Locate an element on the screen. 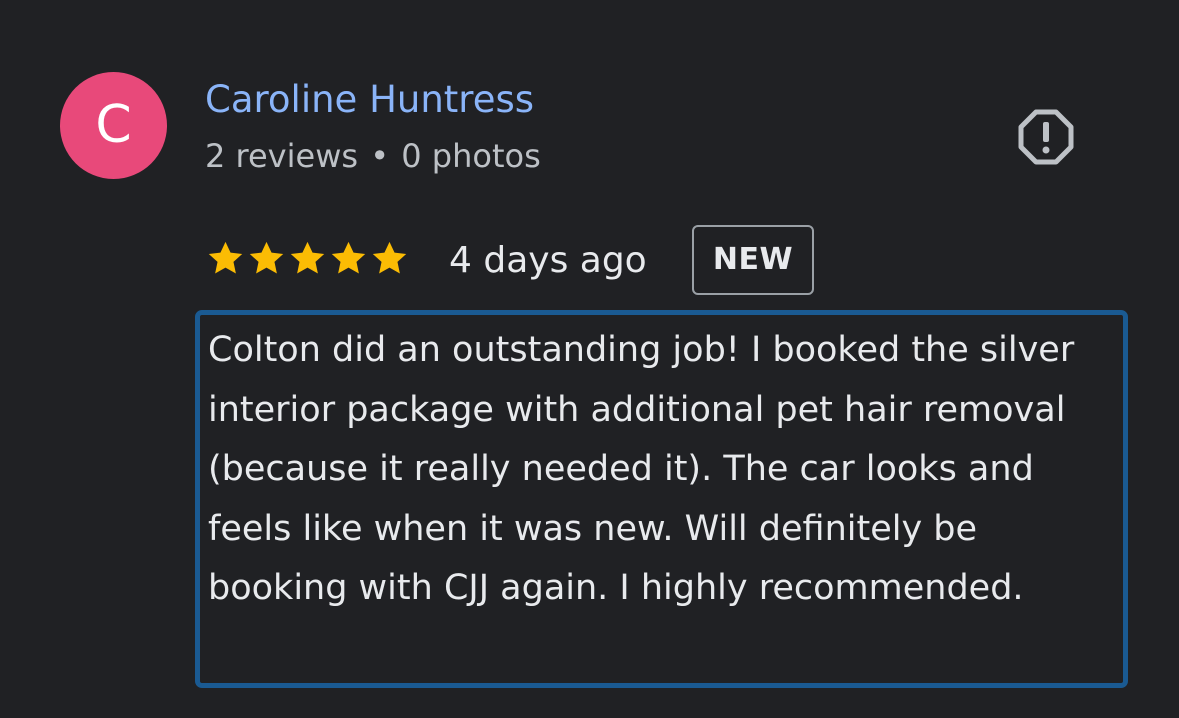 The height and width of the screenshot is (718, 1179). reviews-count: 2 reviews is located at coordinates (282, 156).